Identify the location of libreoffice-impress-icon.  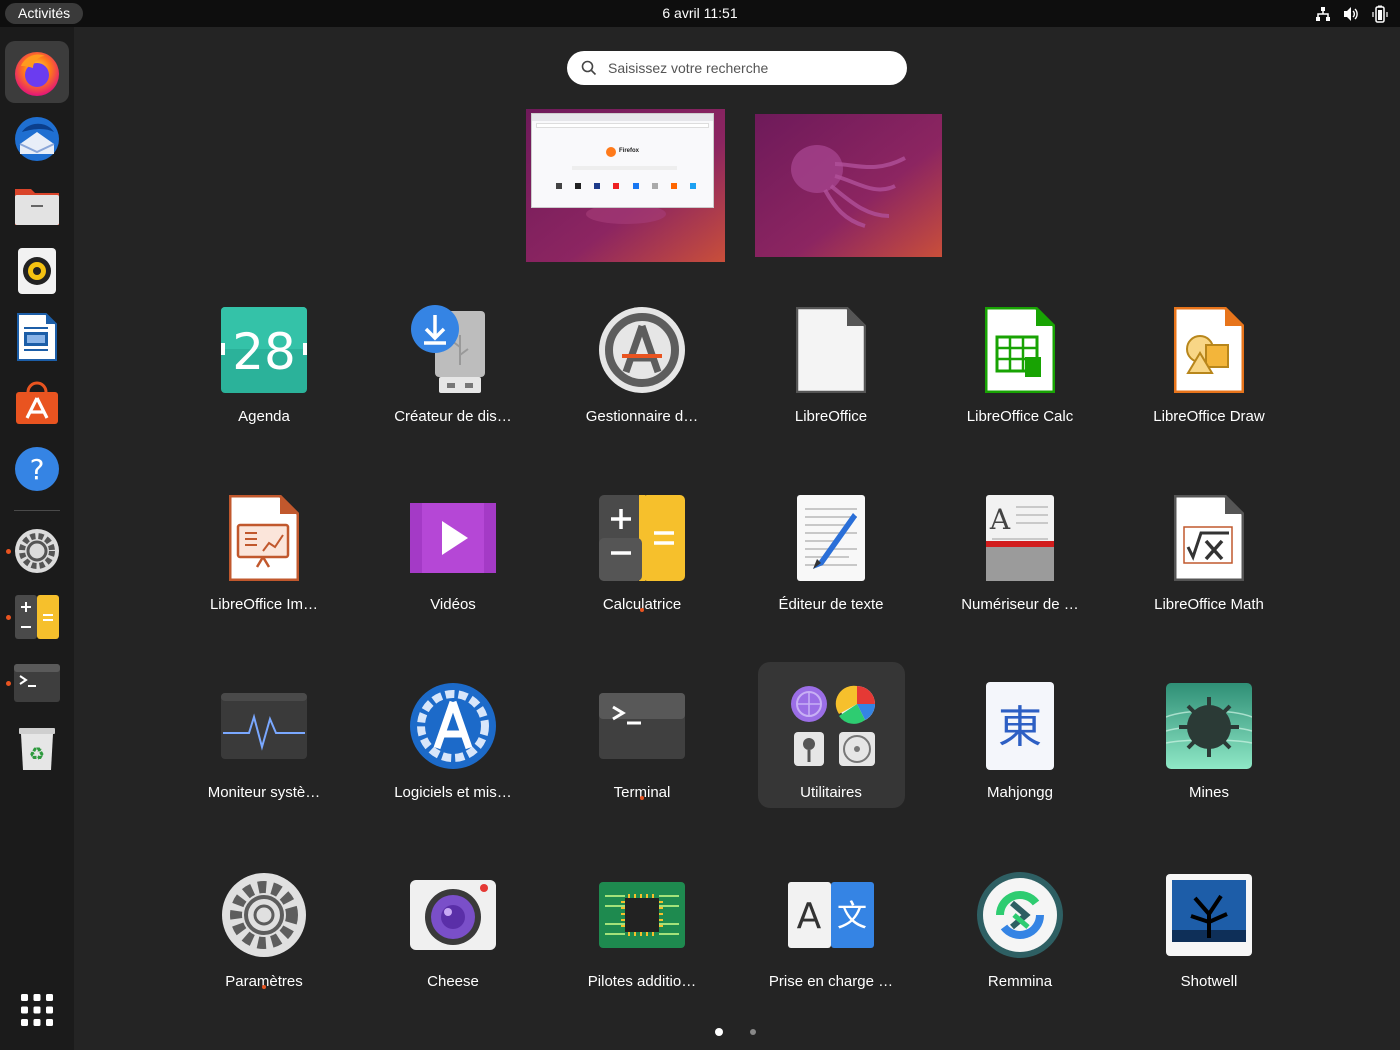
(264, 538).